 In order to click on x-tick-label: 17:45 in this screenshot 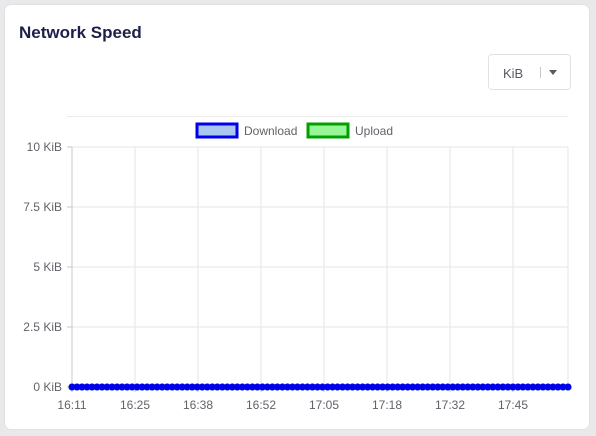, I will do `click(513, 405)`.